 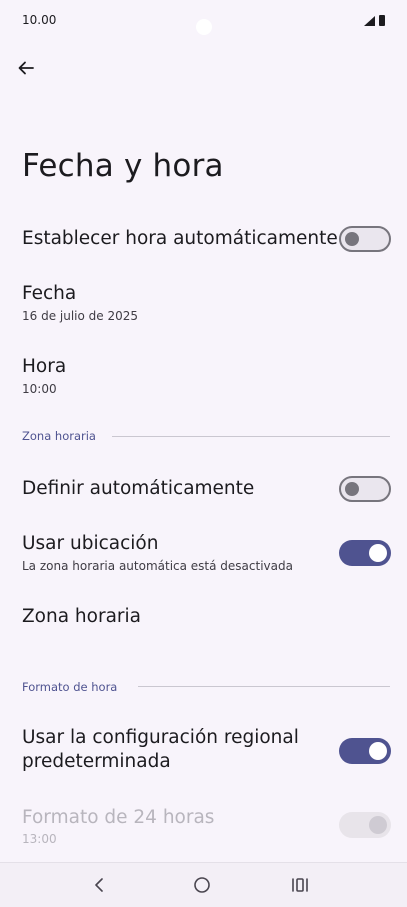 I want to click on time-zone-label: Zona horaria, so click(x=82, y=616).